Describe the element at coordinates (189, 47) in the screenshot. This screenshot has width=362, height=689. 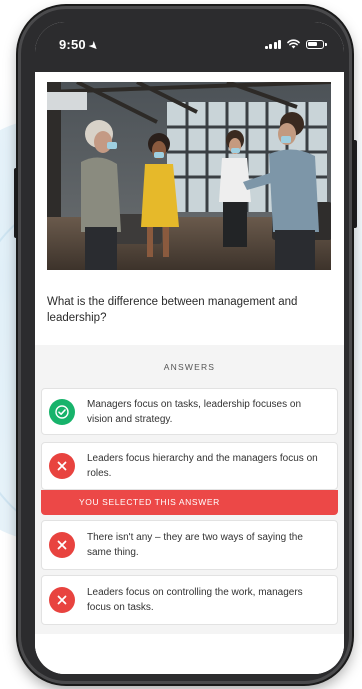
I see `status-bar: 9:50➤` at that location.